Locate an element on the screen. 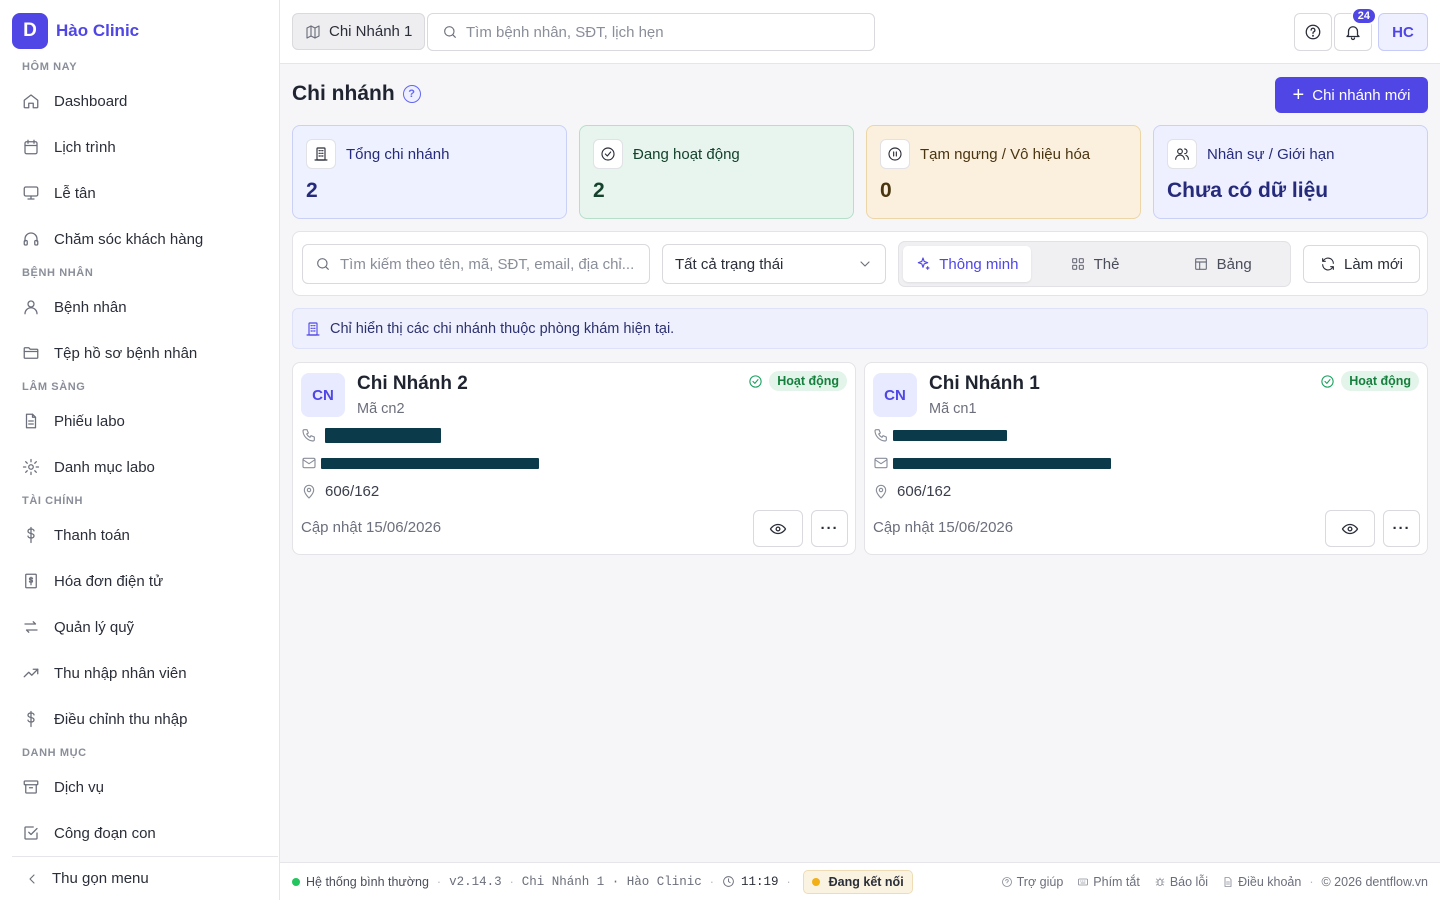  topbar: Chi Nhánh 1 24 HC is located at coordinates (860, 32).